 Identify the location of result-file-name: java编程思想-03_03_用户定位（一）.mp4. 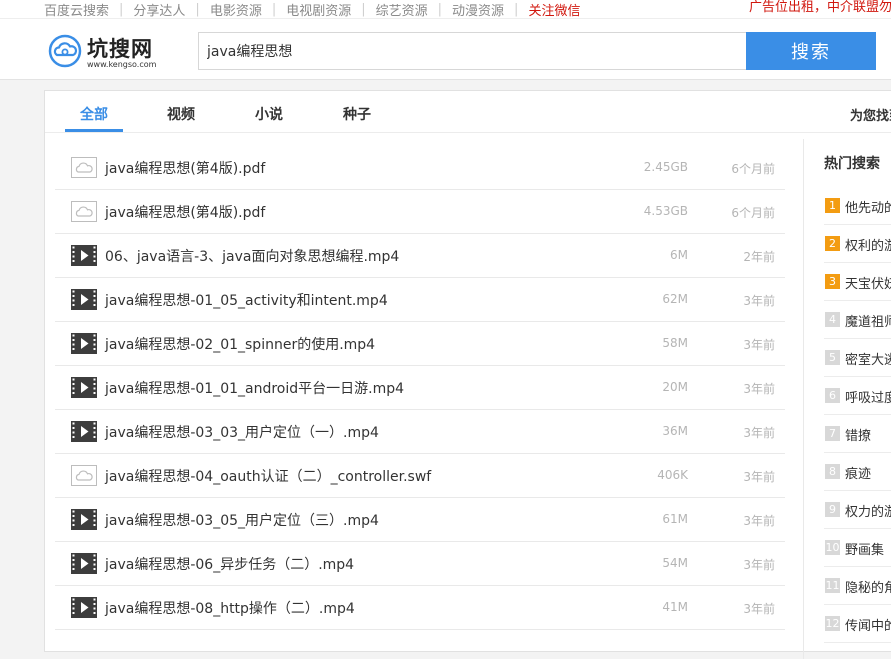
(242, 432).